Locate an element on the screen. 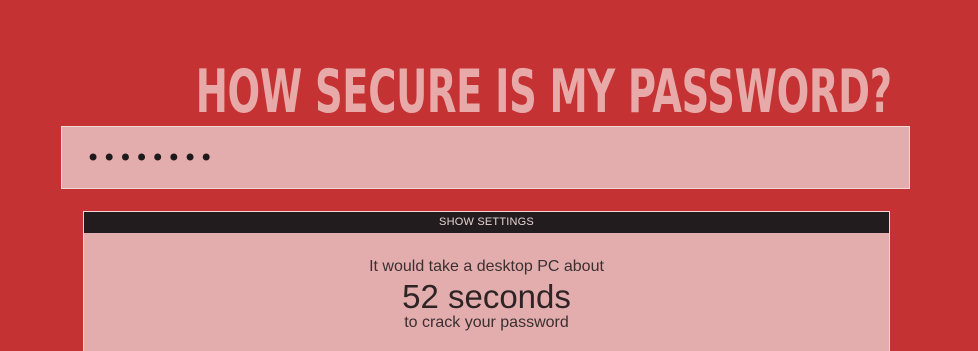  result-suffix-text: to crack your password is located at coordinates (486, 322).